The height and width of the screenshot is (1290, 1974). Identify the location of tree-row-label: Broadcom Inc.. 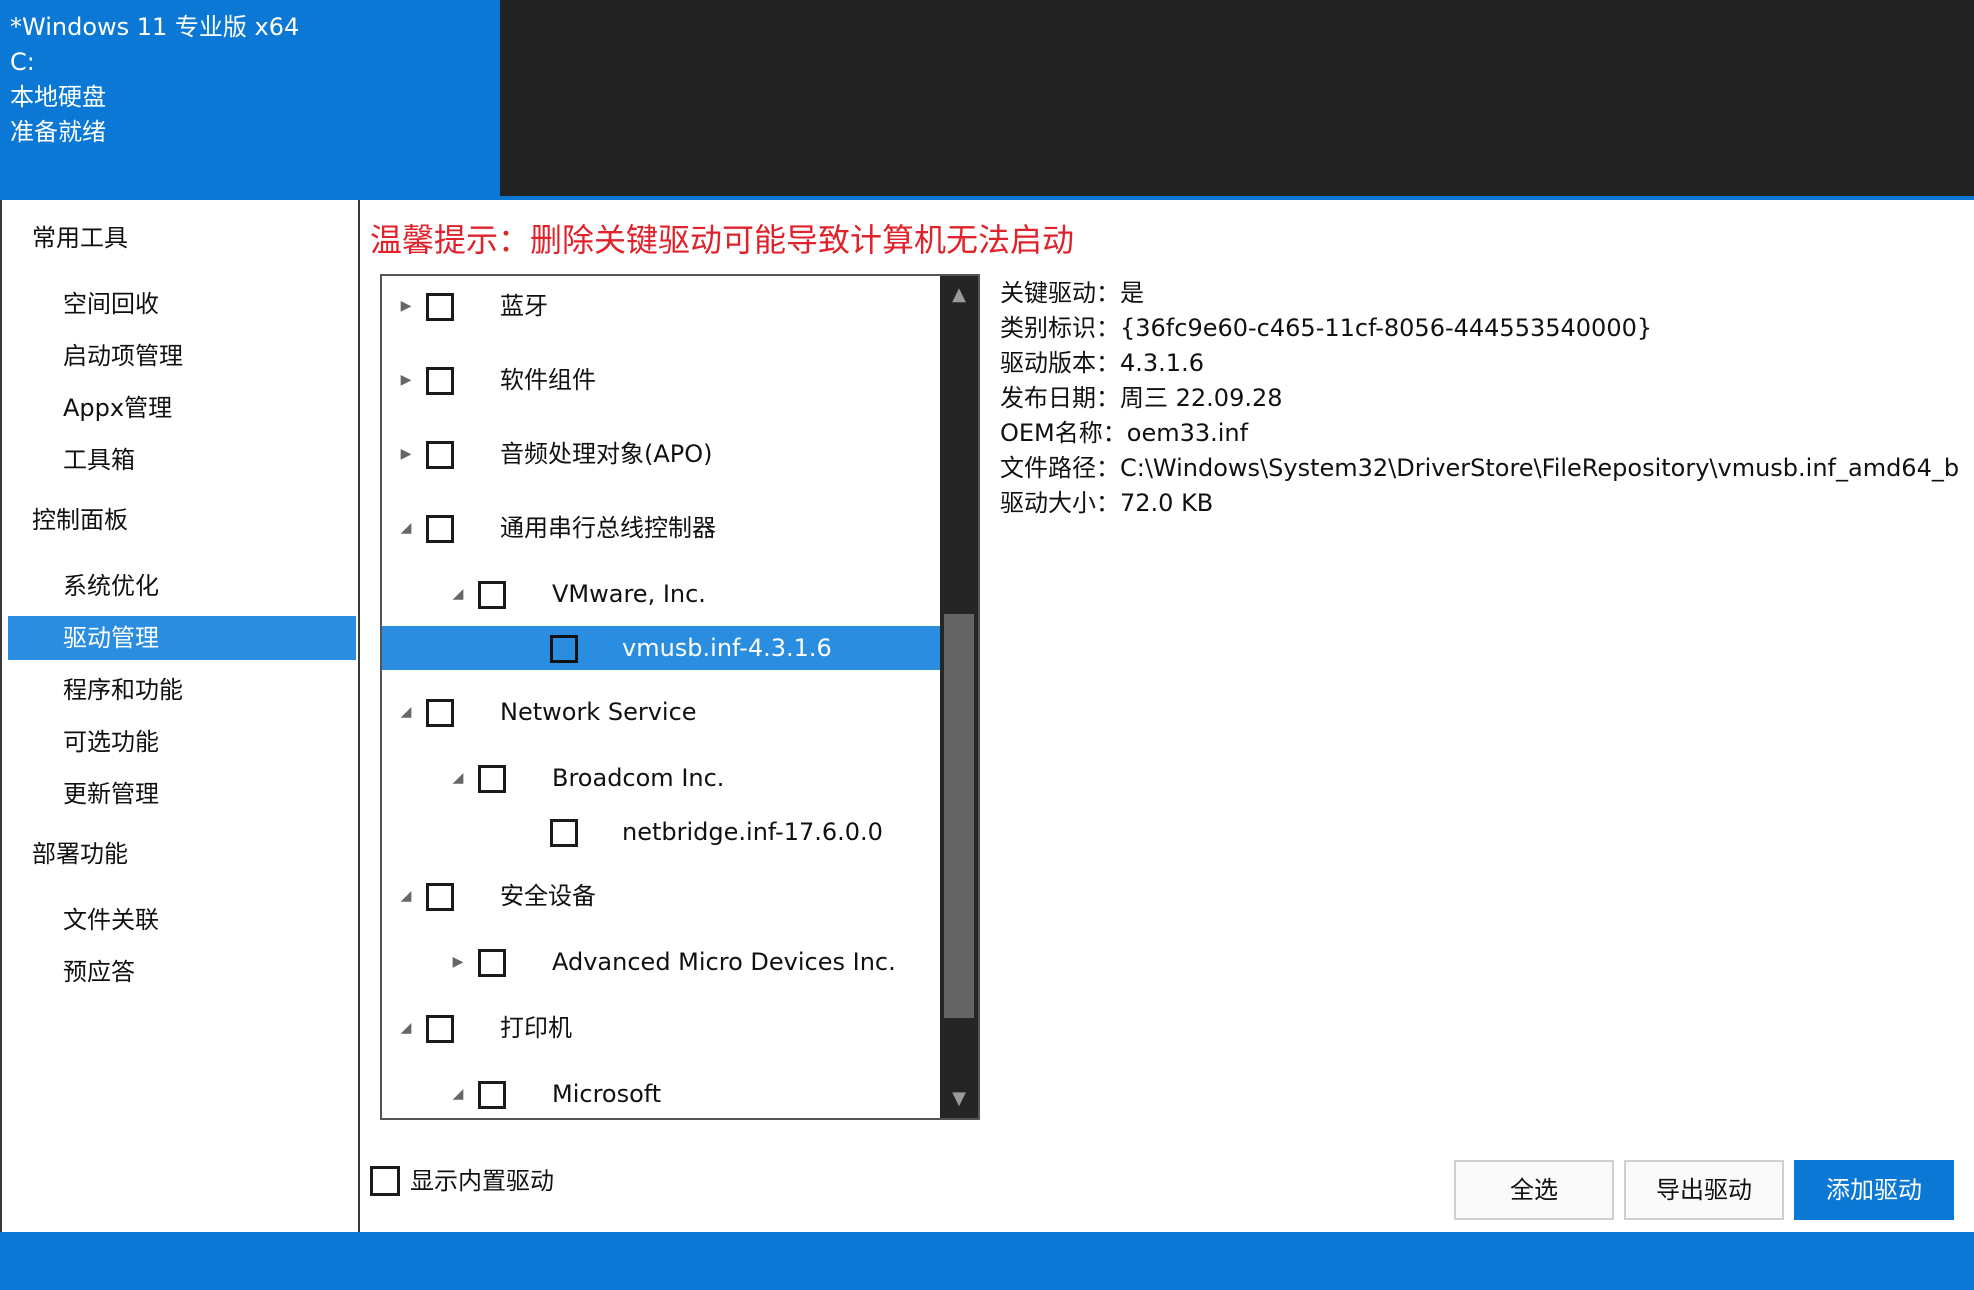
(638, 778).